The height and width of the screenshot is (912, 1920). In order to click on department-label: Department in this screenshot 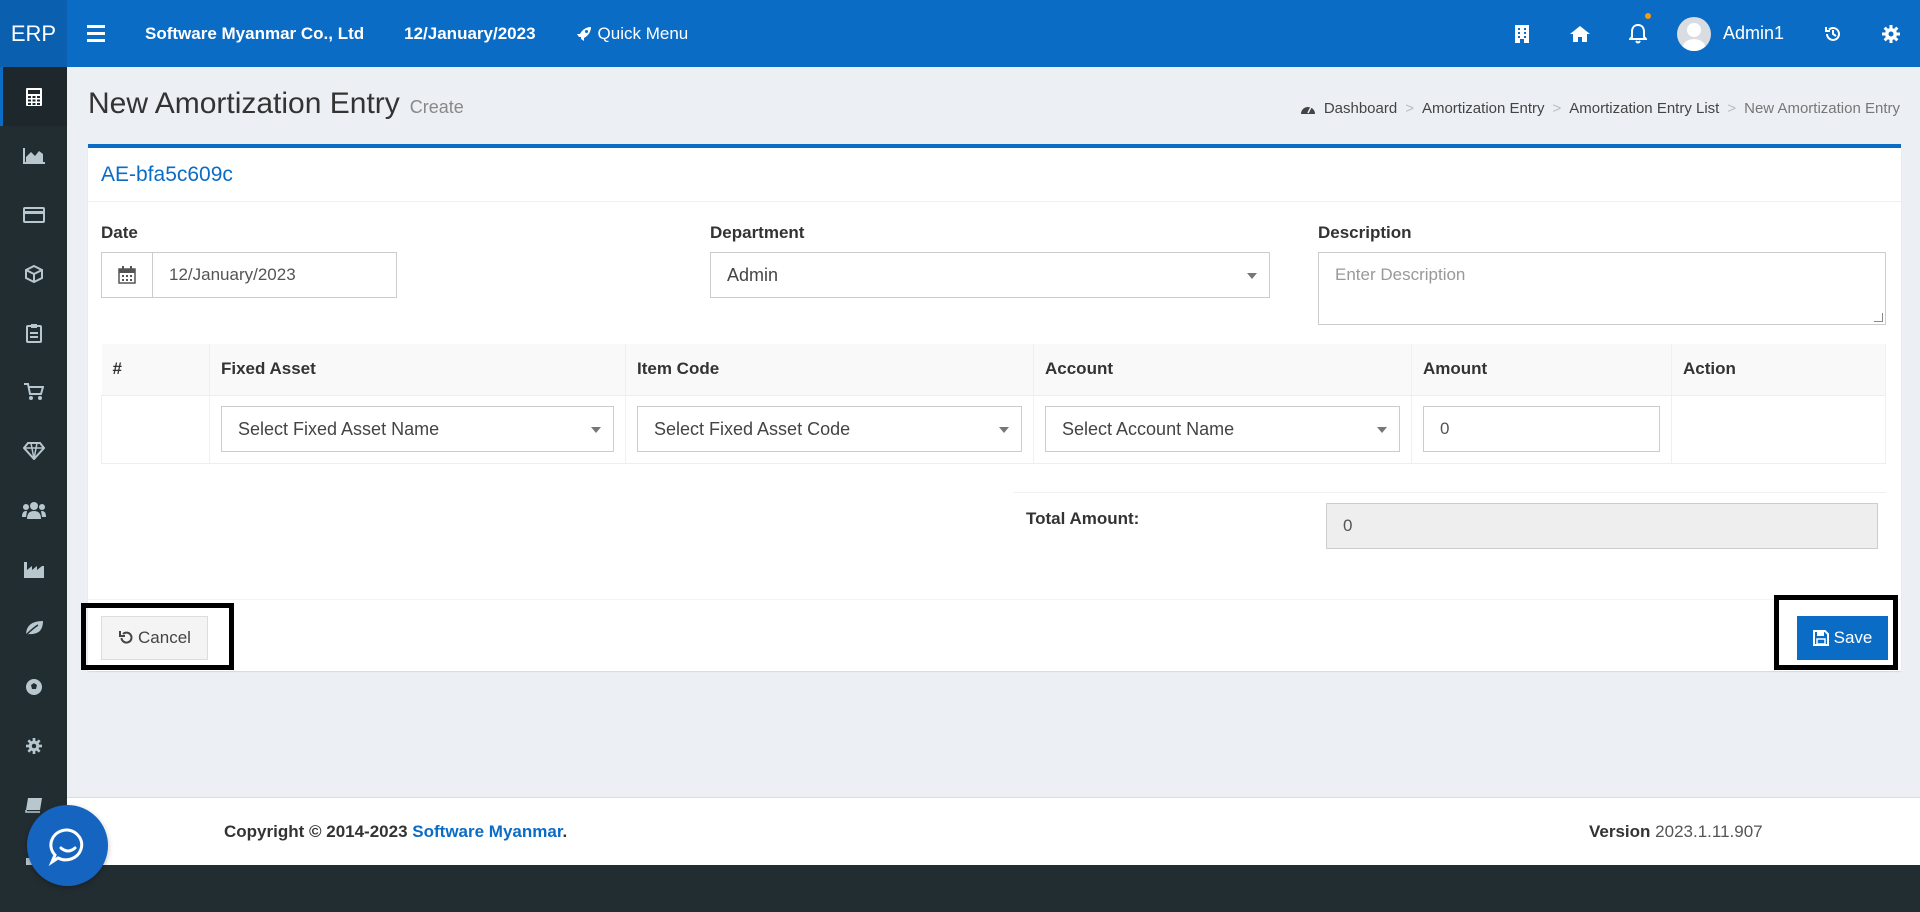, I will do `click(757, 232)`.